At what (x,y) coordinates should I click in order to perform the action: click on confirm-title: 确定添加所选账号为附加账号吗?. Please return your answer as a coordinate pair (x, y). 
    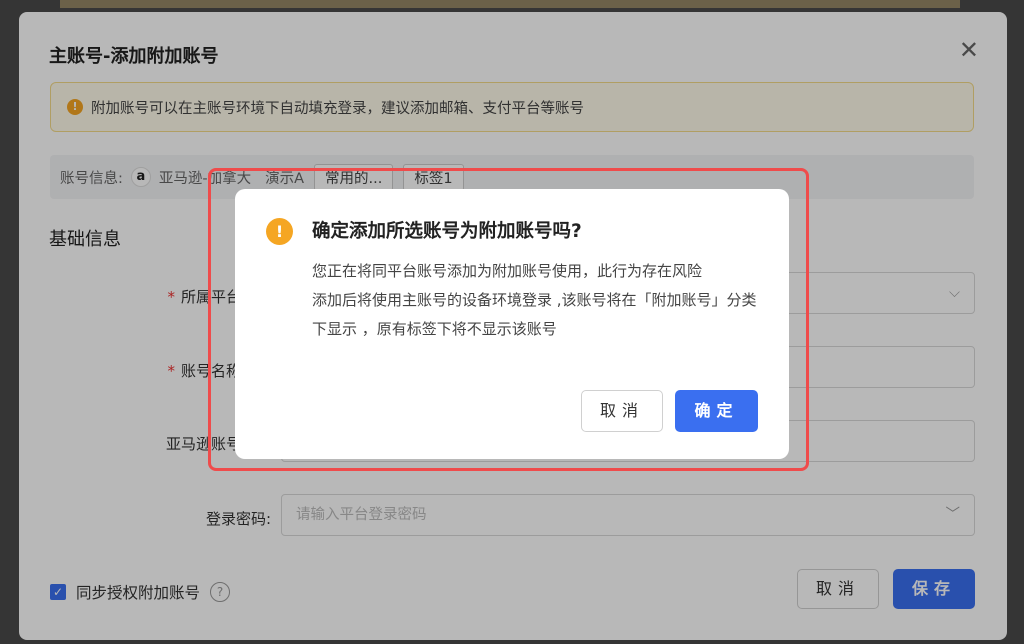
    Looking at the image, I should click on (447, 231).